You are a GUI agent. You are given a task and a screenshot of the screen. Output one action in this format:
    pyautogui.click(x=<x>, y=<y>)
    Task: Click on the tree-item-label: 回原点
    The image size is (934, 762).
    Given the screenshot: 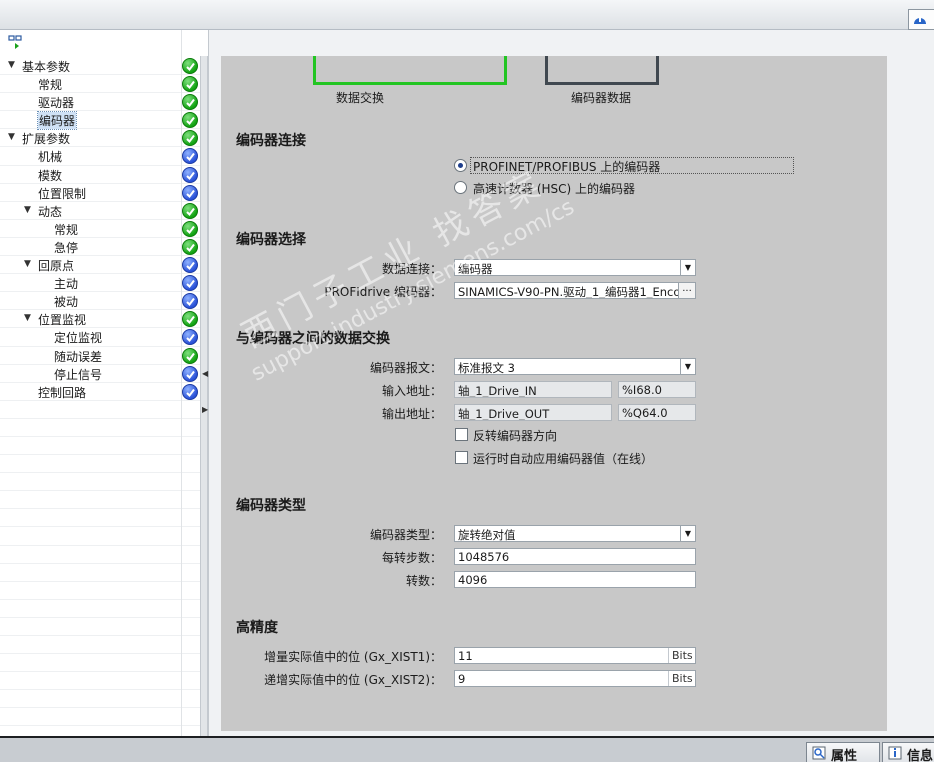 What is the action you would take?
    pyautogui.click(x=56, y=265)
    